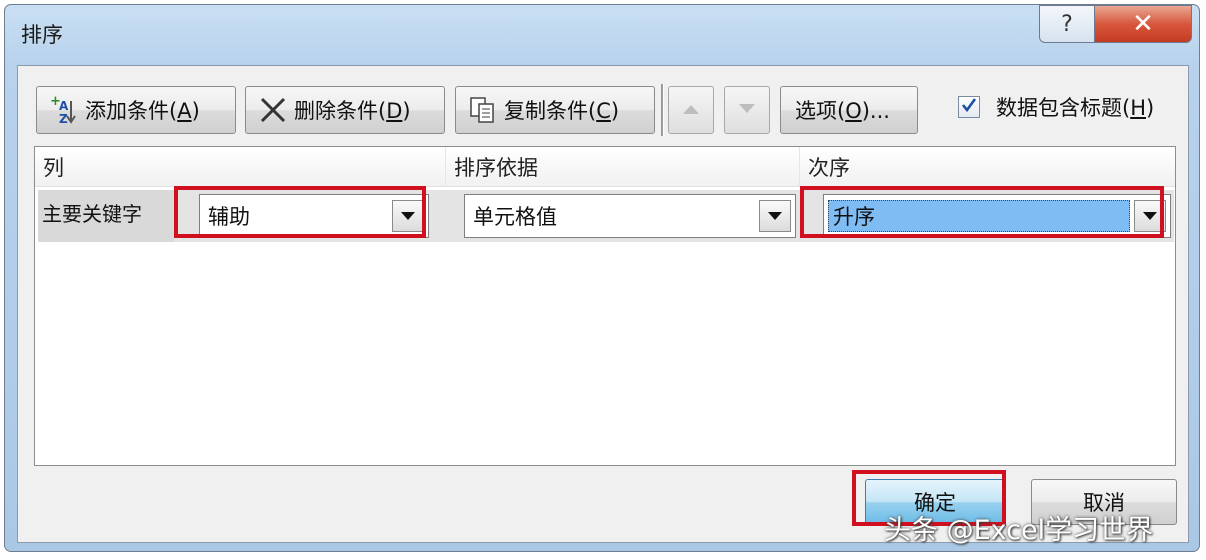 The width and height of the screenshot is (1206, 560). I want to click on svg-text: Z, so click(63, 118).